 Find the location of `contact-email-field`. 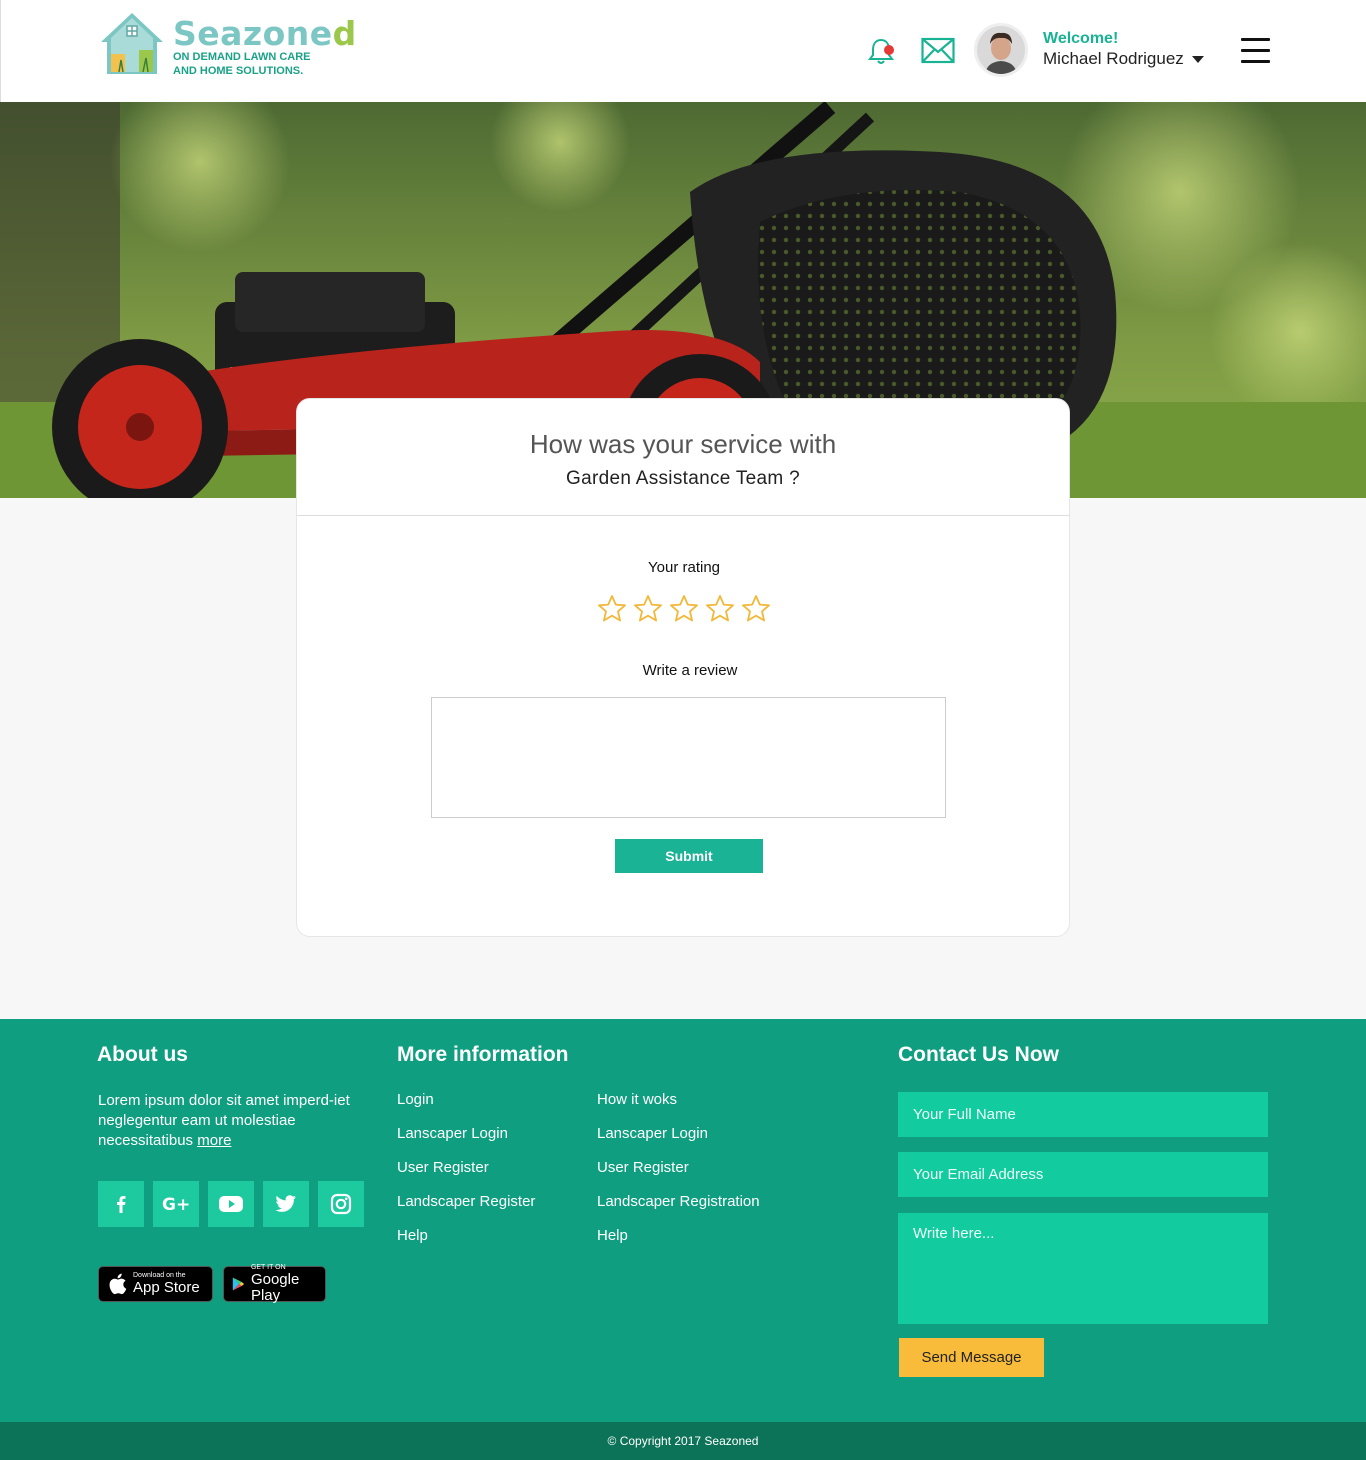

contact-email-field is located at coordinates (1083, 1174).